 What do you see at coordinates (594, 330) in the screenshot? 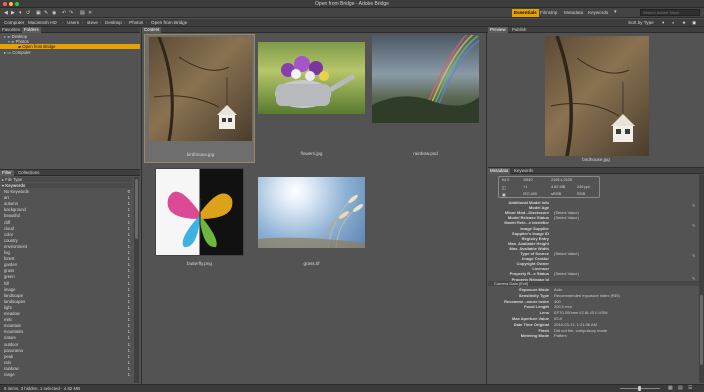
I see `camera-field-row: Flash Did not fire, compulsory mode` at bounding box center [594, 330].